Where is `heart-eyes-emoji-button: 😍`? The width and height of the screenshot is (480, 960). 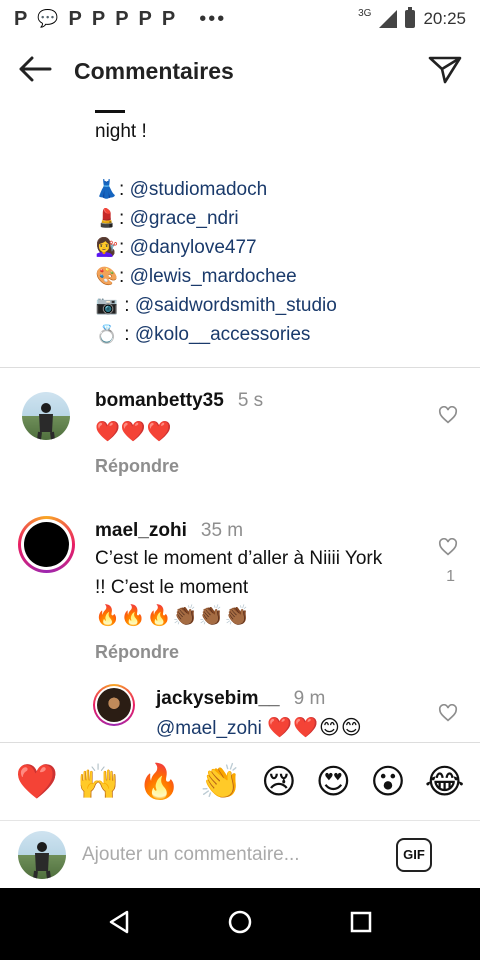
heart-eyes-emoji-button: 😍 is located at coordinates (333, 782).